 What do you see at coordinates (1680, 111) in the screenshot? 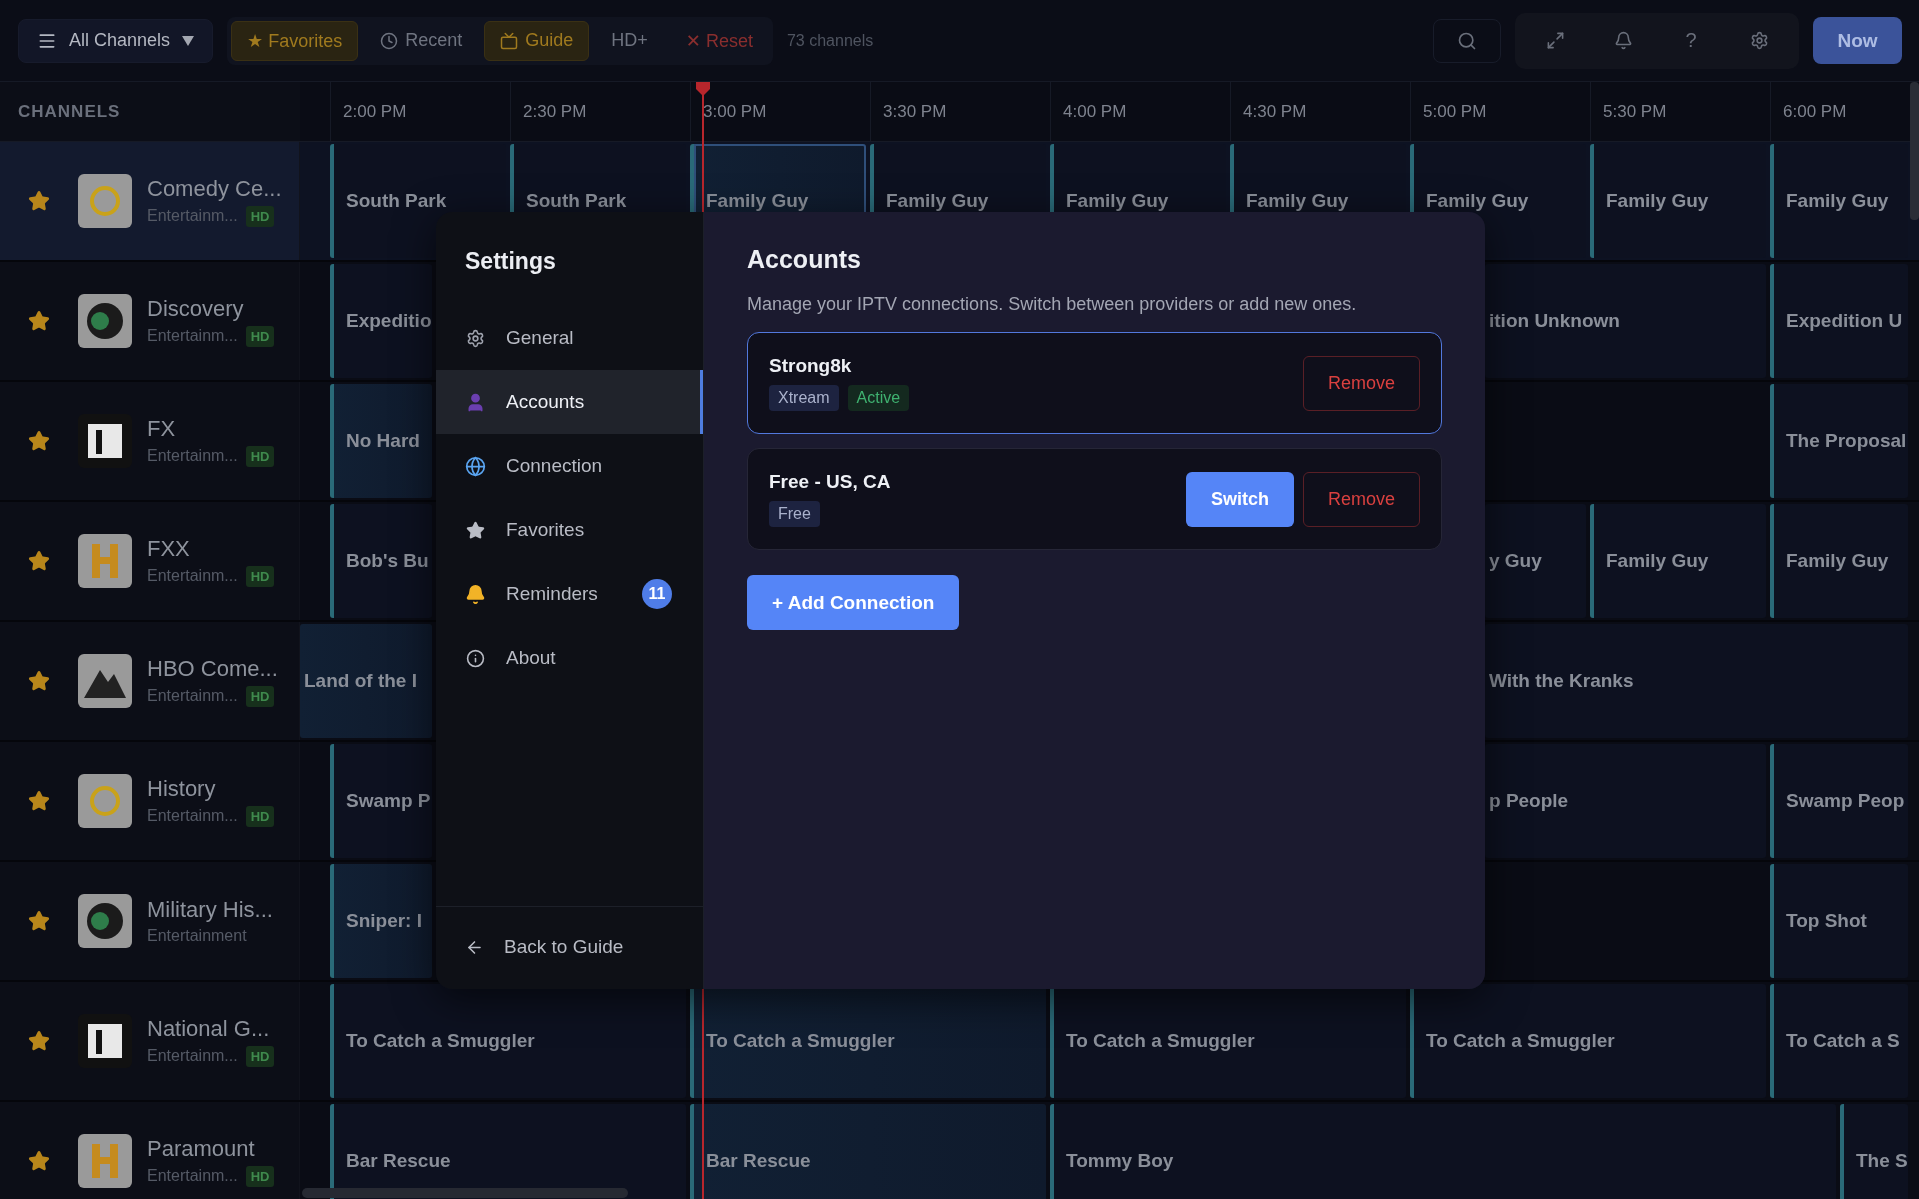
I see `time-label: 5:30 PM` at bounding box center [1680, 111].